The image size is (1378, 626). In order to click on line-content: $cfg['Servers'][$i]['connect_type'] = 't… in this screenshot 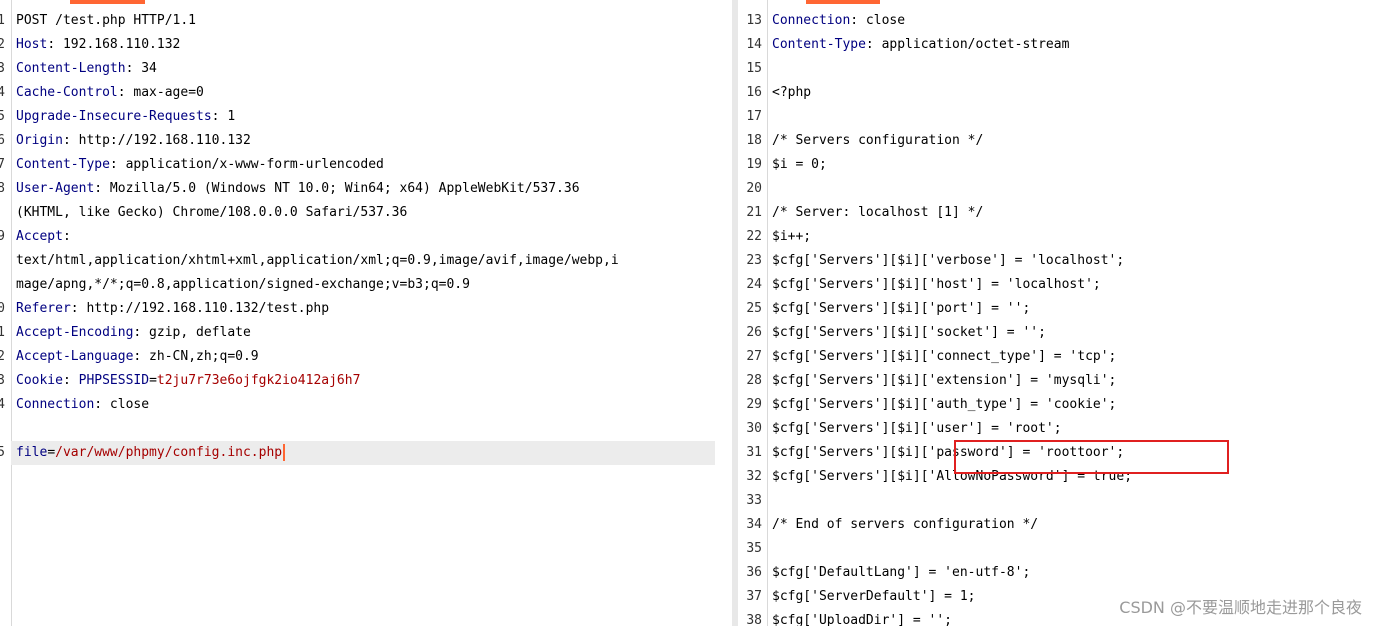, I will do `click(944, 357)`.